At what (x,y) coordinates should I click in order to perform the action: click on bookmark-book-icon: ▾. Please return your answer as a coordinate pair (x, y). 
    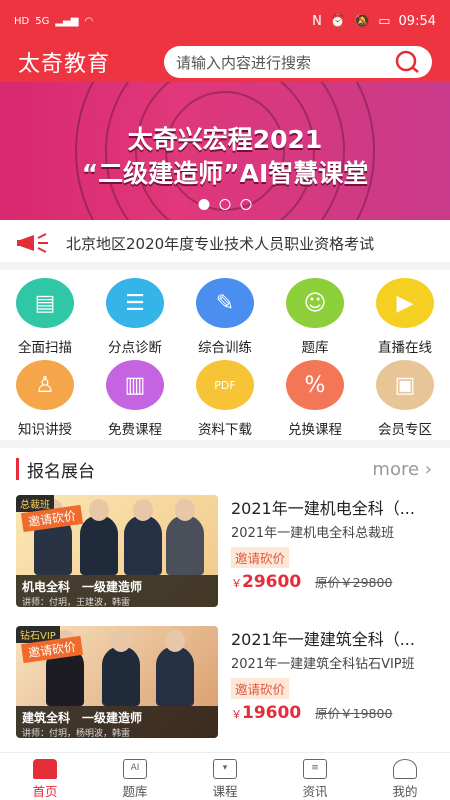
    Looking at the image, I should click on (225, 769).